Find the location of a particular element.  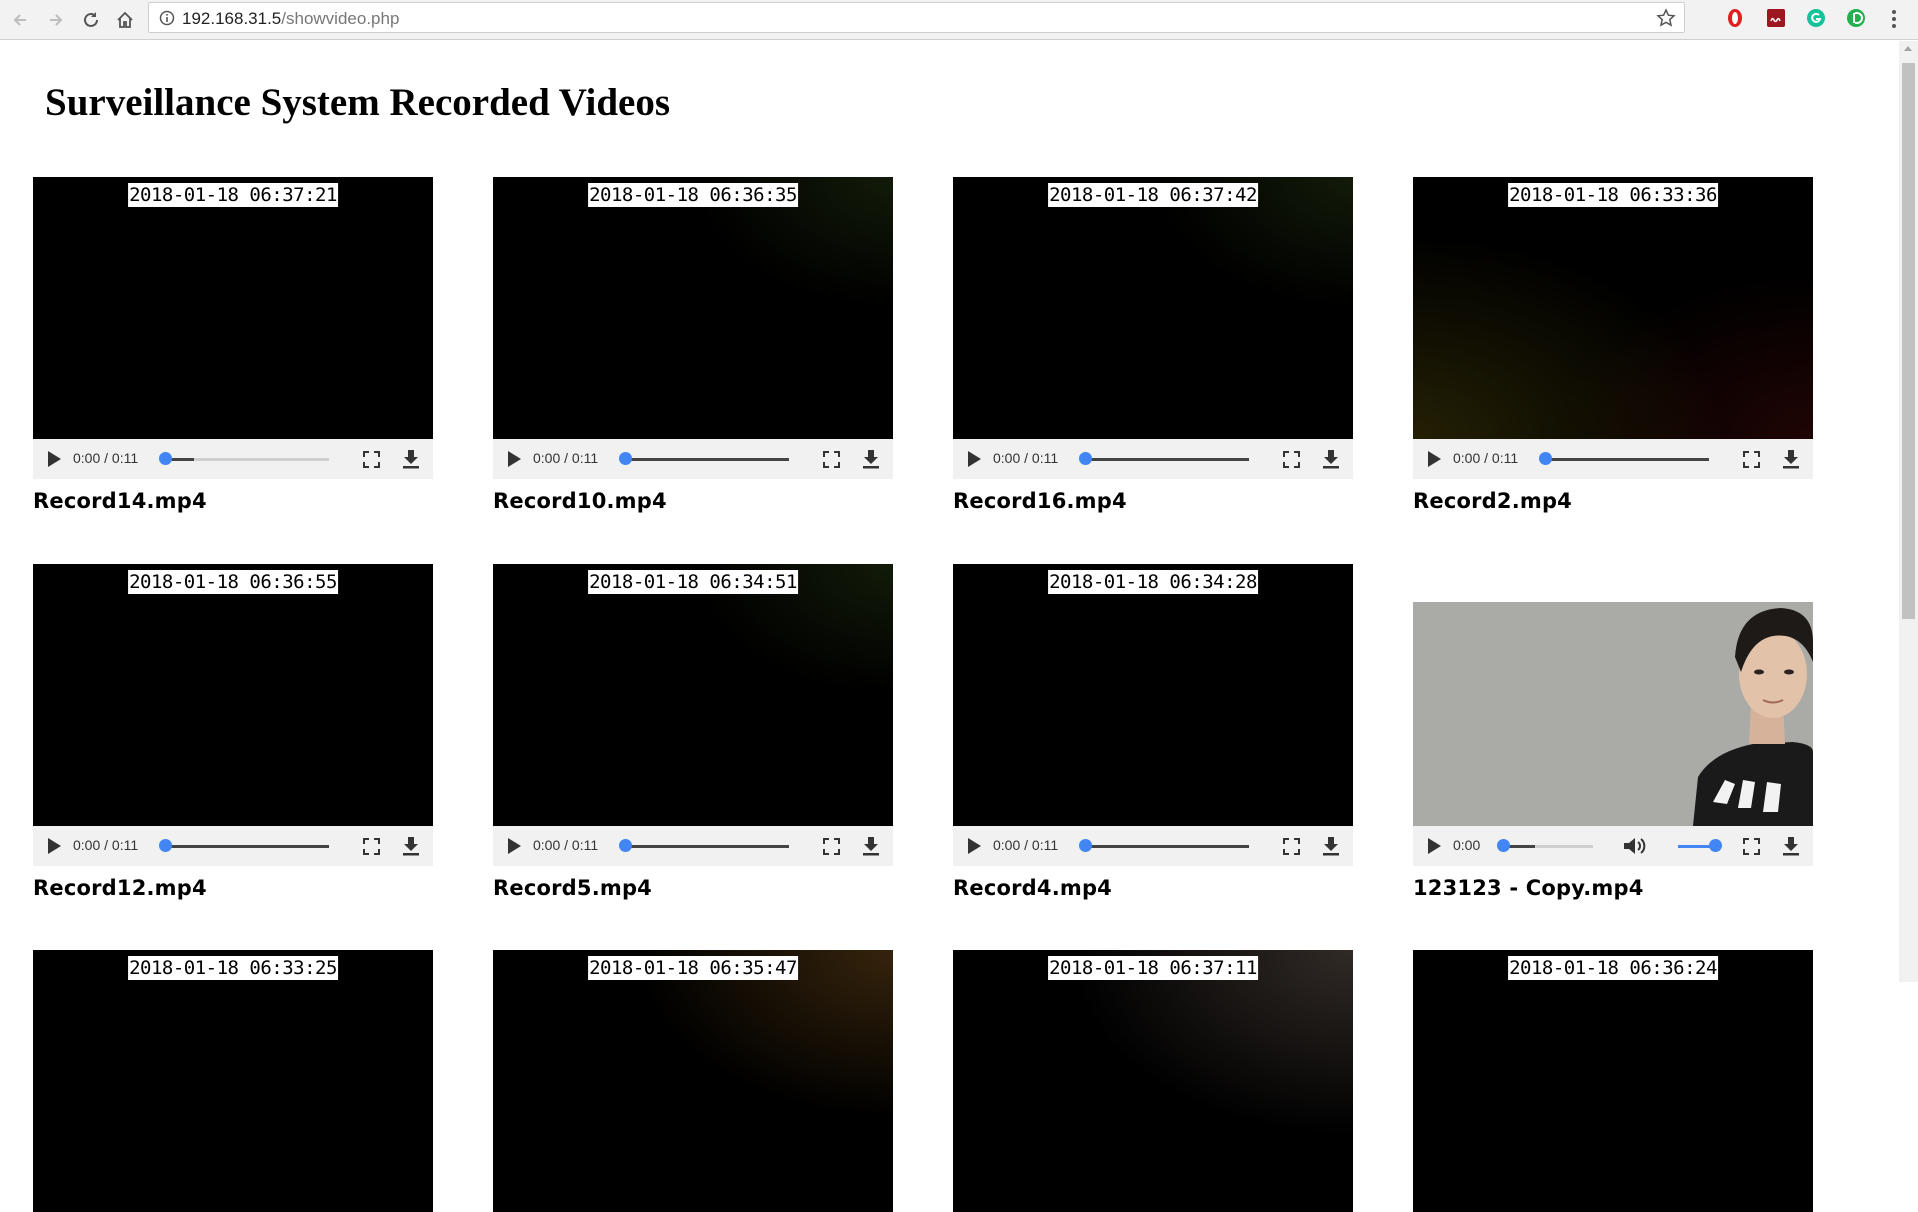

video-player: 2018-01-18 06:36:55 is located at coordinates (233, 695).